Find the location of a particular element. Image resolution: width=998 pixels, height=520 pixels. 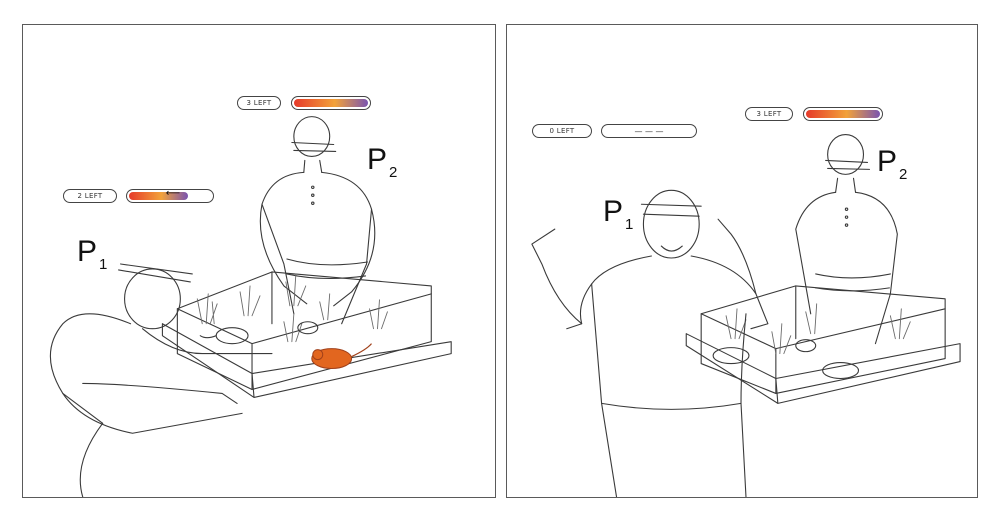

p1-progress-bar: ⟵ is located at coordinates (170, 195).